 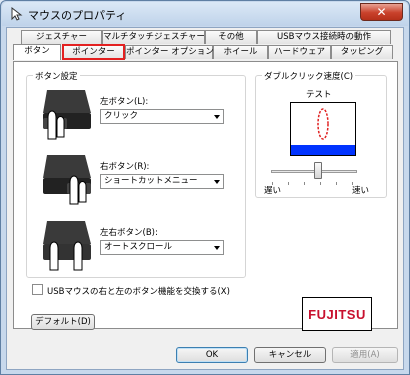 I want to click on close-button: ✕, so click(x=381, y=12).